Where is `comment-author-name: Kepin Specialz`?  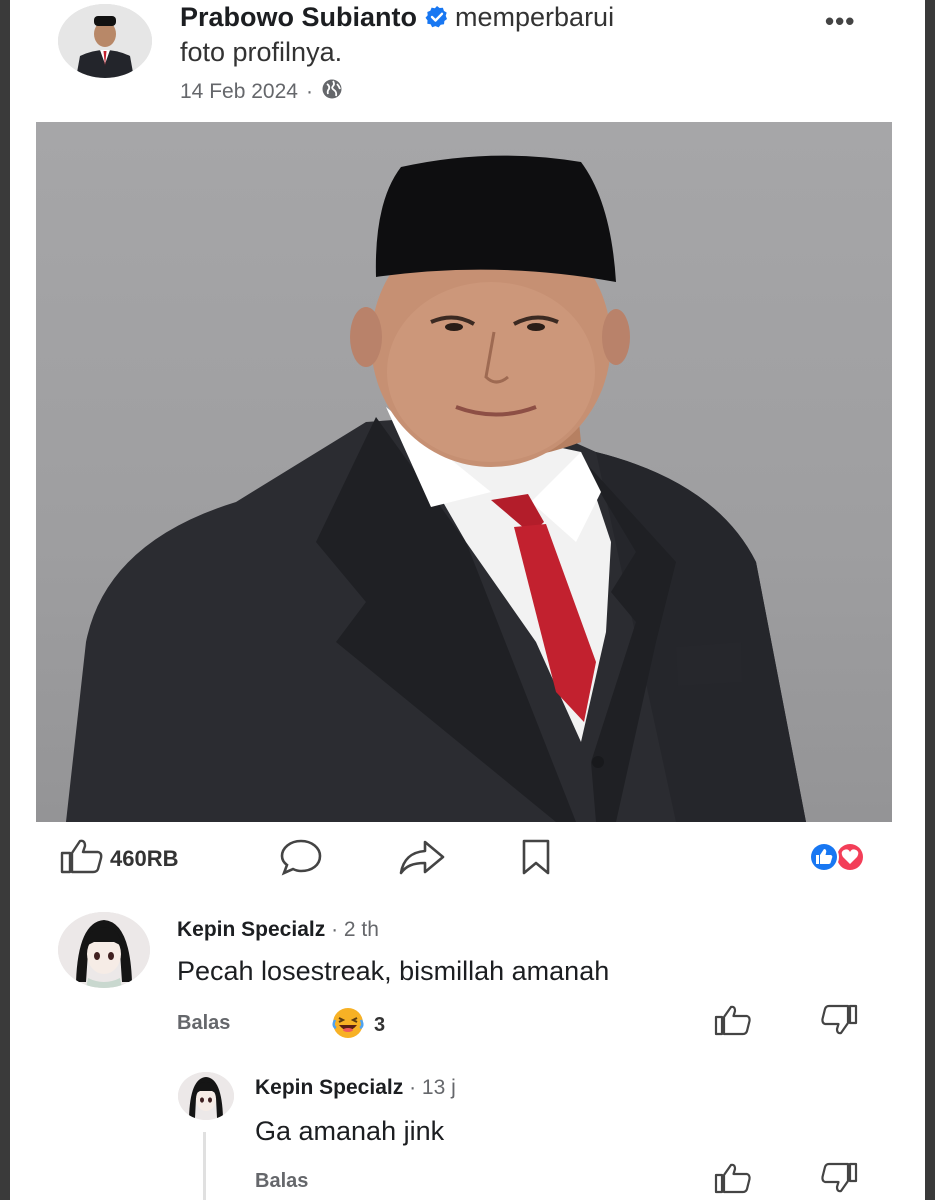 comment-author-name: Kepin Specialz is located at coordinates (251, 929).